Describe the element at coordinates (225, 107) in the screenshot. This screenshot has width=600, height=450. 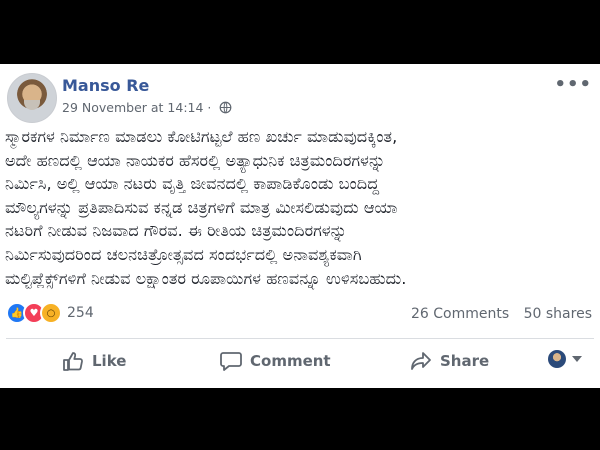
I see `globe-icon` at that location.